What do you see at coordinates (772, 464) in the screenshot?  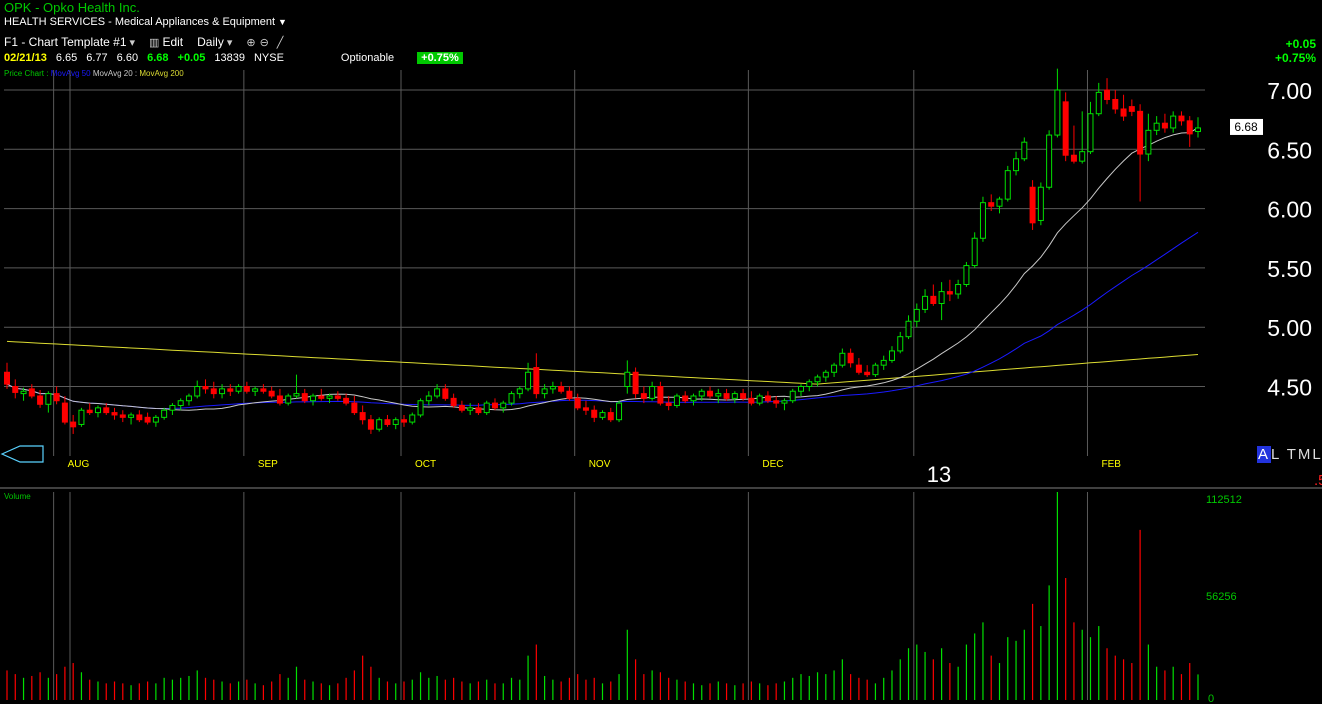 I see `month-label: DEC` at bounding box center [772, 464].